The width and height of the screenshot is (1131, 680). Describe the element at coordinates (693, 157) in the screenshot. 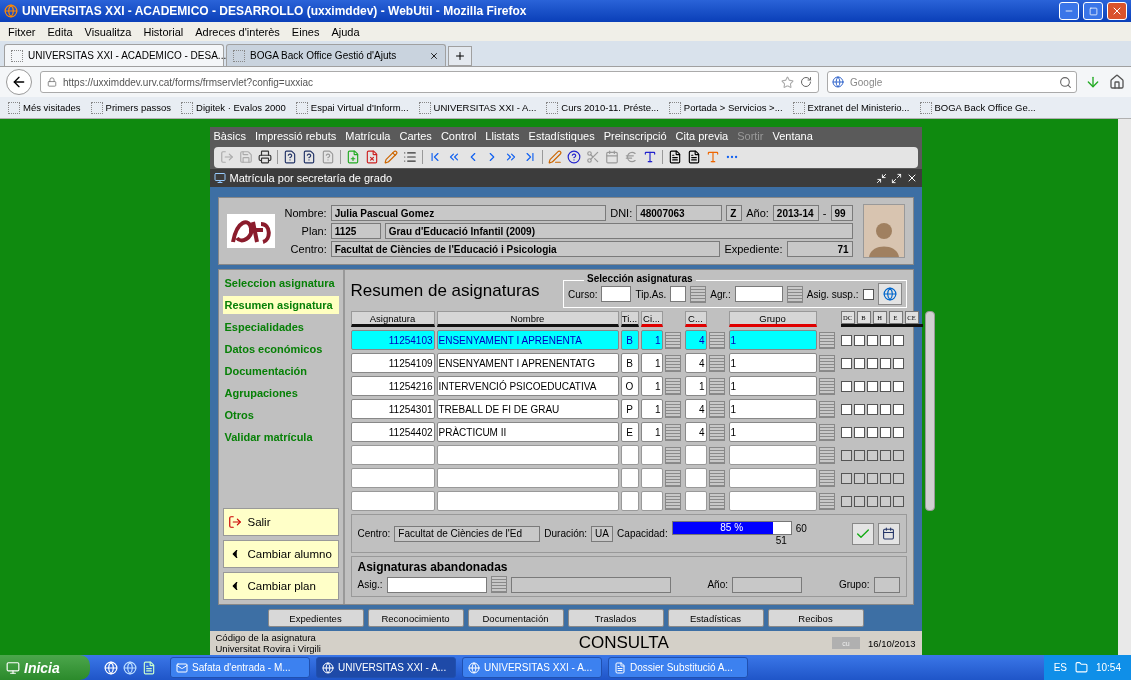

I see `document-button` at that location.